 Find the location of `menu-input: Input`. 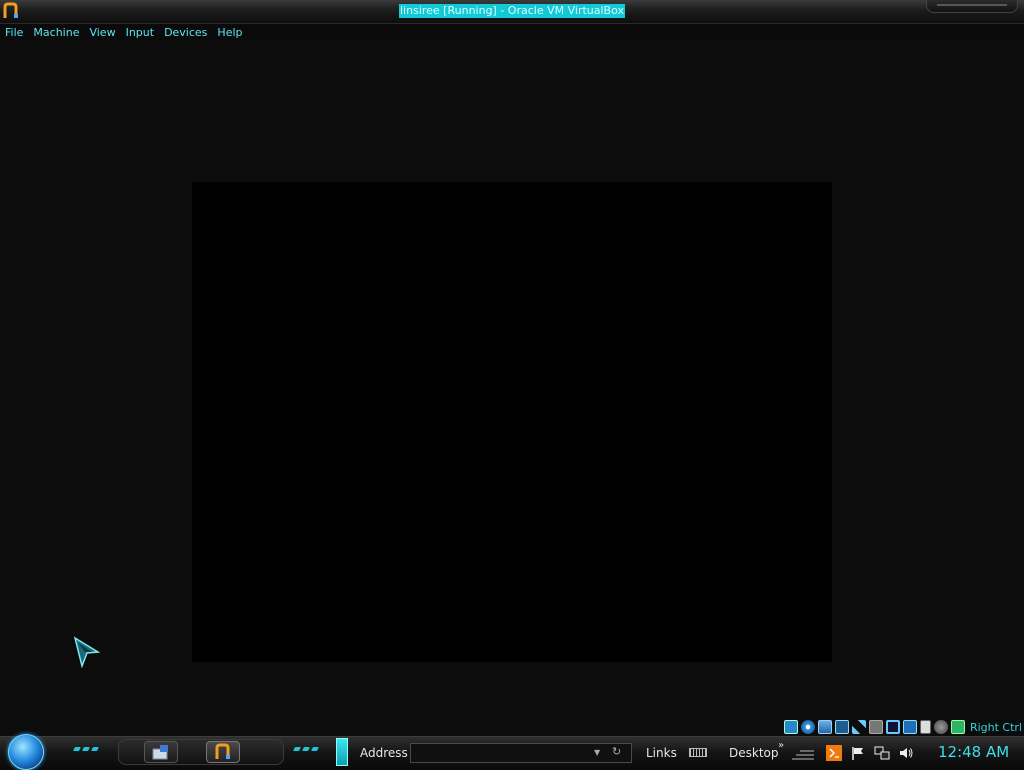

menu-input: Input is located at coordinates (140, 33).